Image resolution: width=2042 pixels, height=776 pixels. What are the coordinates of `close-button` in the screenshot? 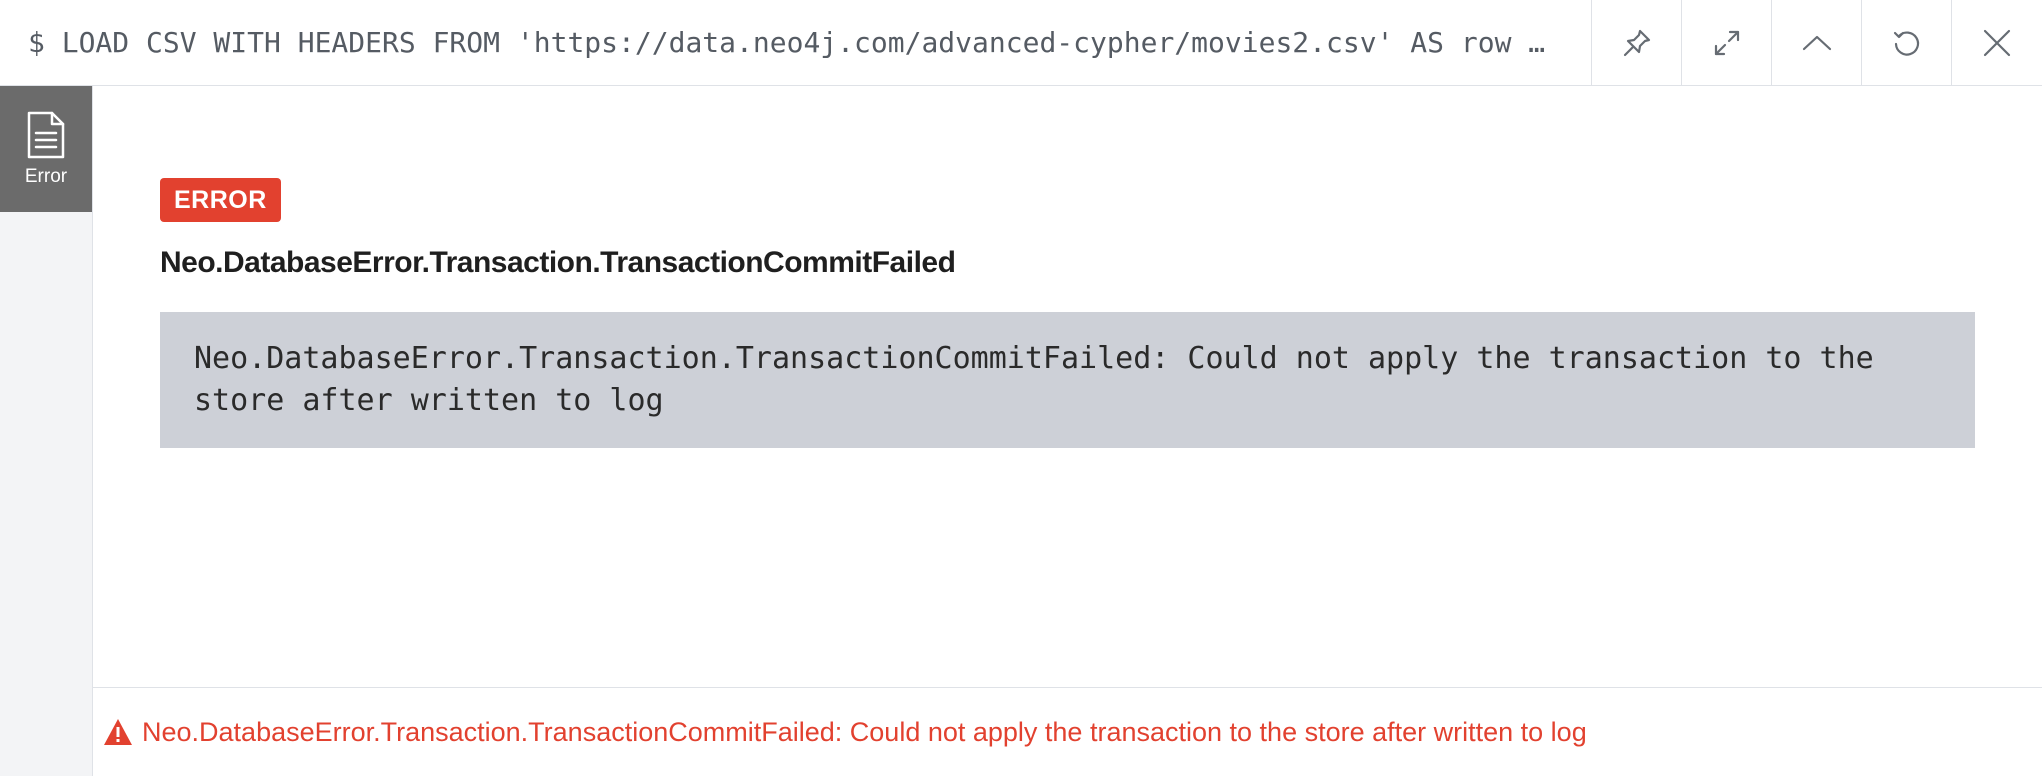 It's located at (1996, 43).